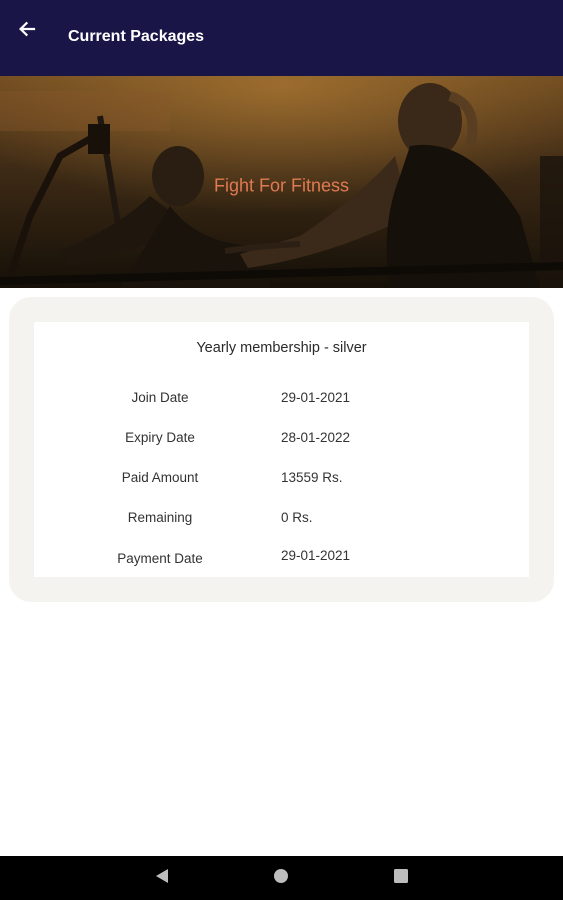 The width and height of the screenshot is (563, 900). I want to click on nav-back-button, so click(162, 878).